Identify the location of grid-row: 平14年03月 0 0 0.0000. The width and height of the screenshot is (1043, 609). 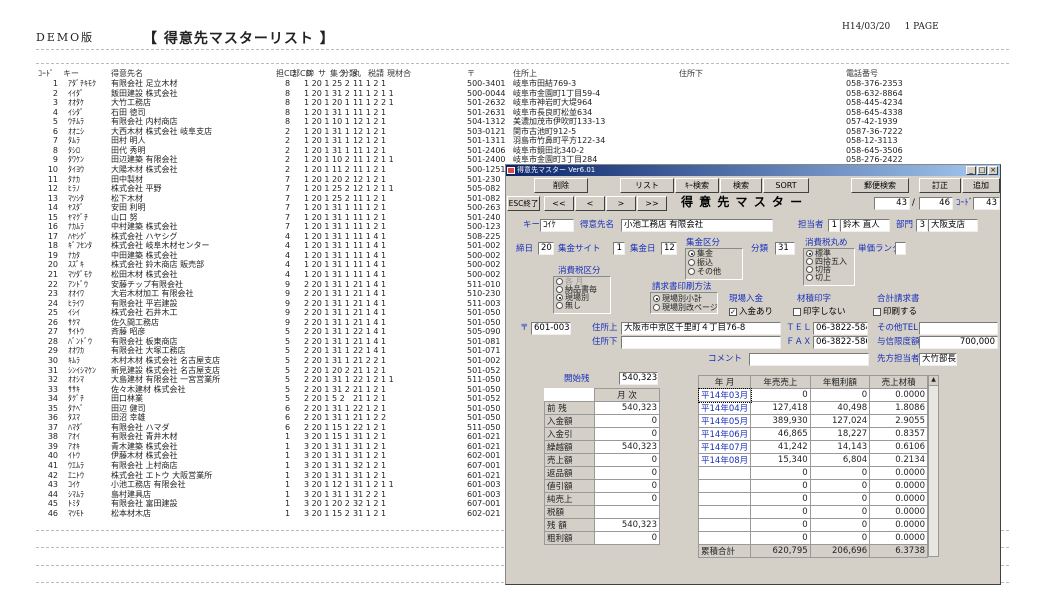
(812, 395).